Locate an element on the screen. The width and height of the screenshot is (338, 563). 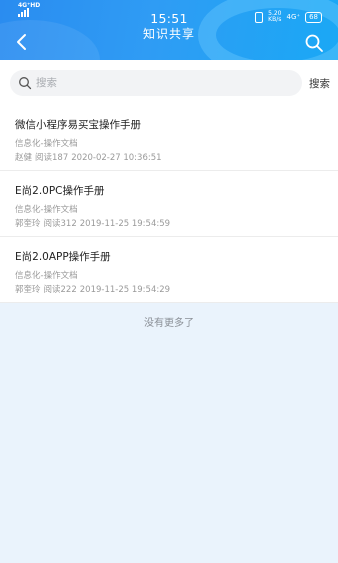
document-author: 赵健 is located at coordinates (24, 158).